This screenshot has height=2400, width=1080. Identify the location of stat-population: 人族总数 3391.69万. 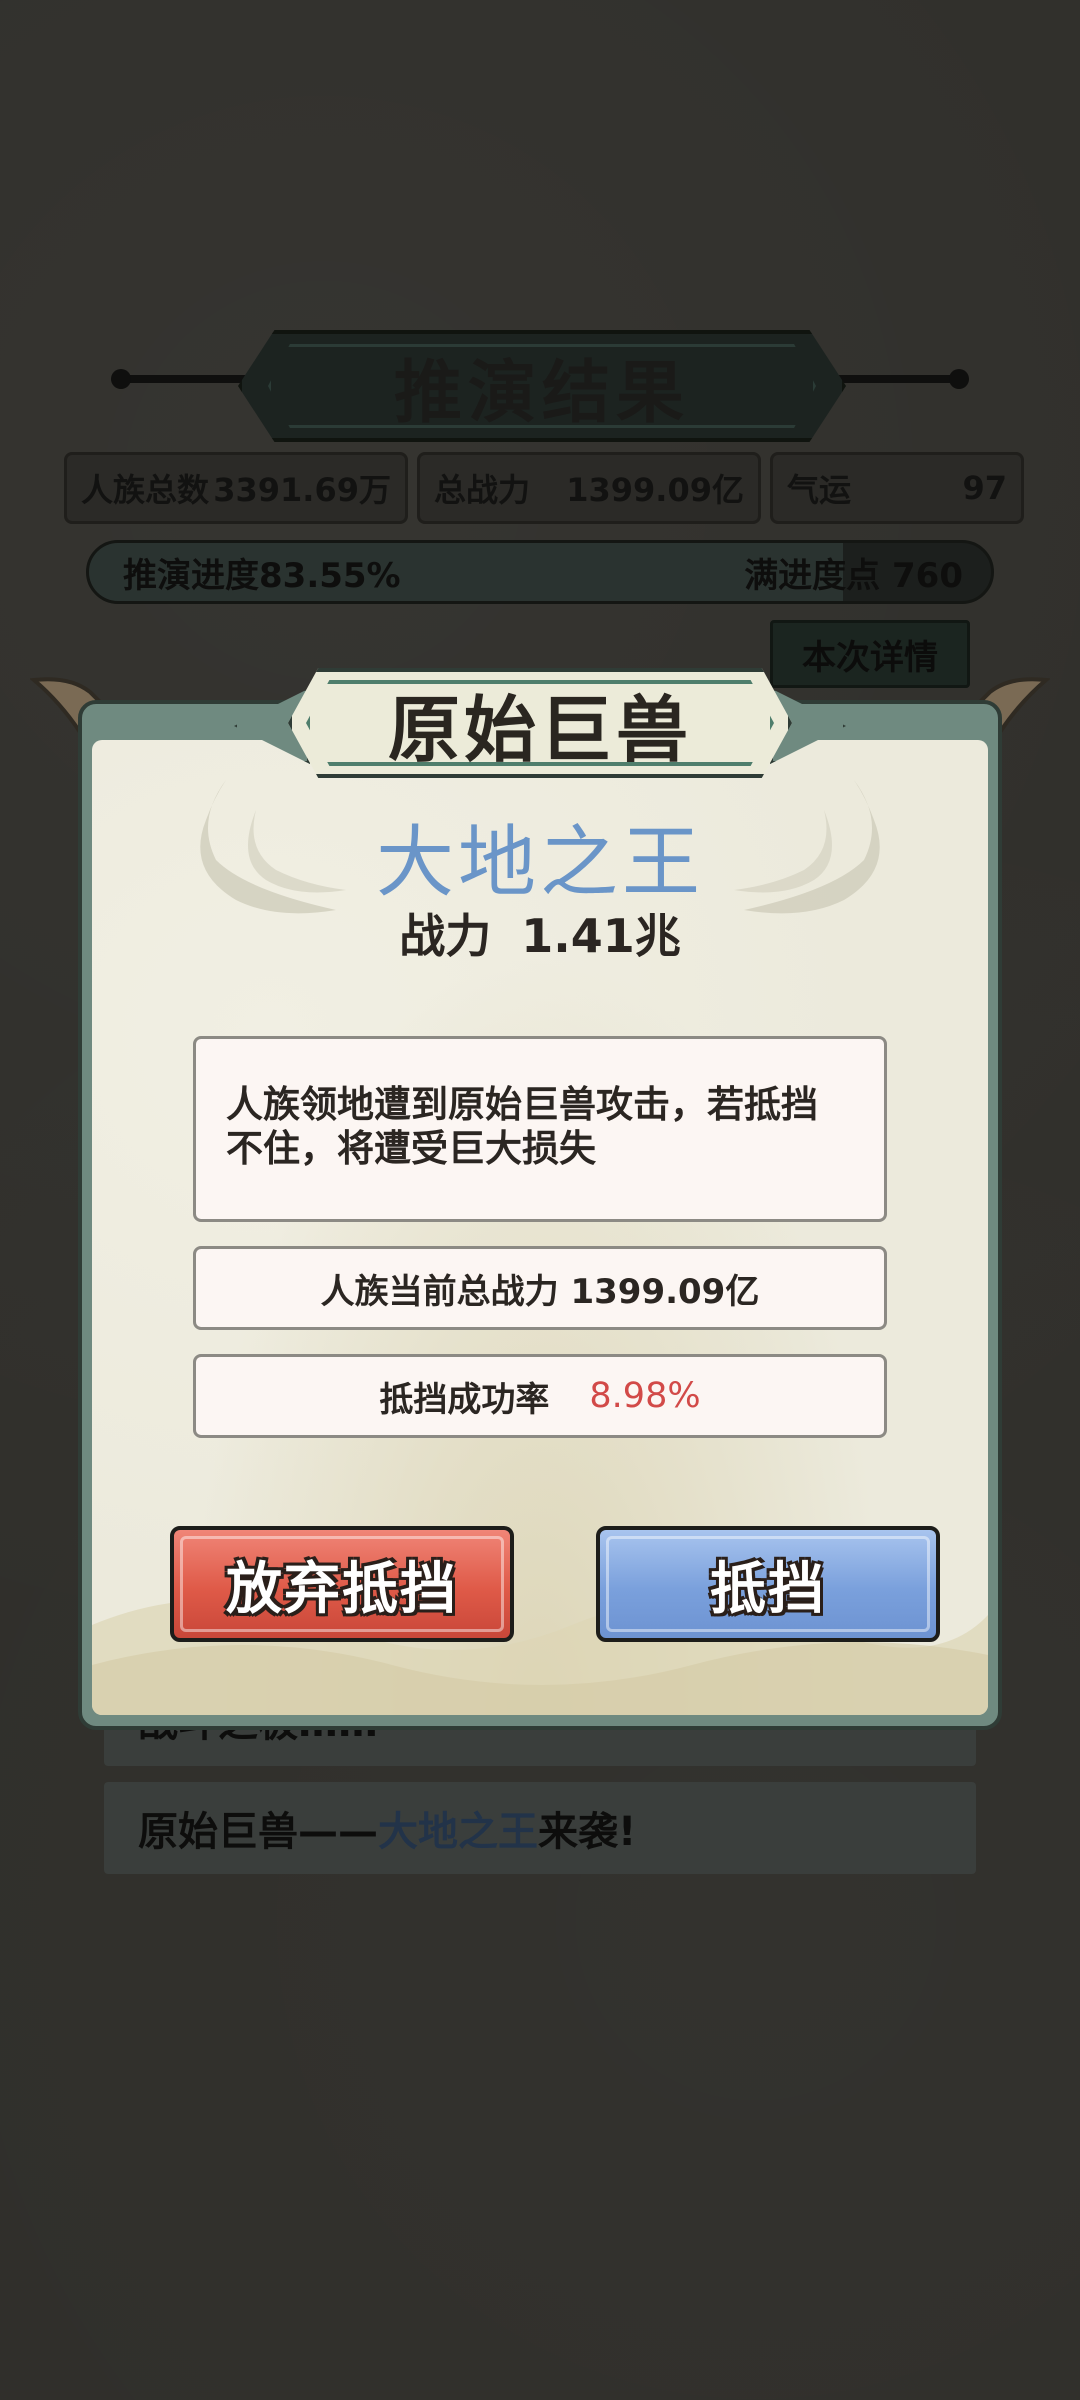
(236, 488).